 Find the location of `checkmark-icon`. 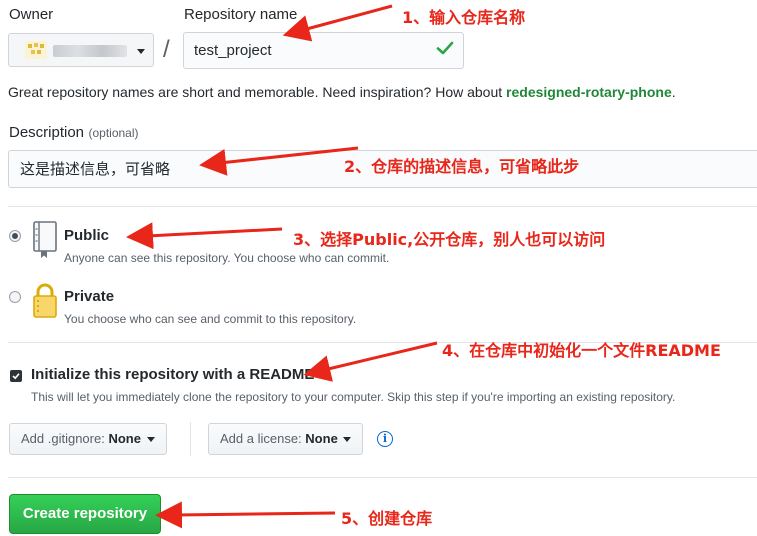

checkmark-icon is located at coordinates (16, 376).